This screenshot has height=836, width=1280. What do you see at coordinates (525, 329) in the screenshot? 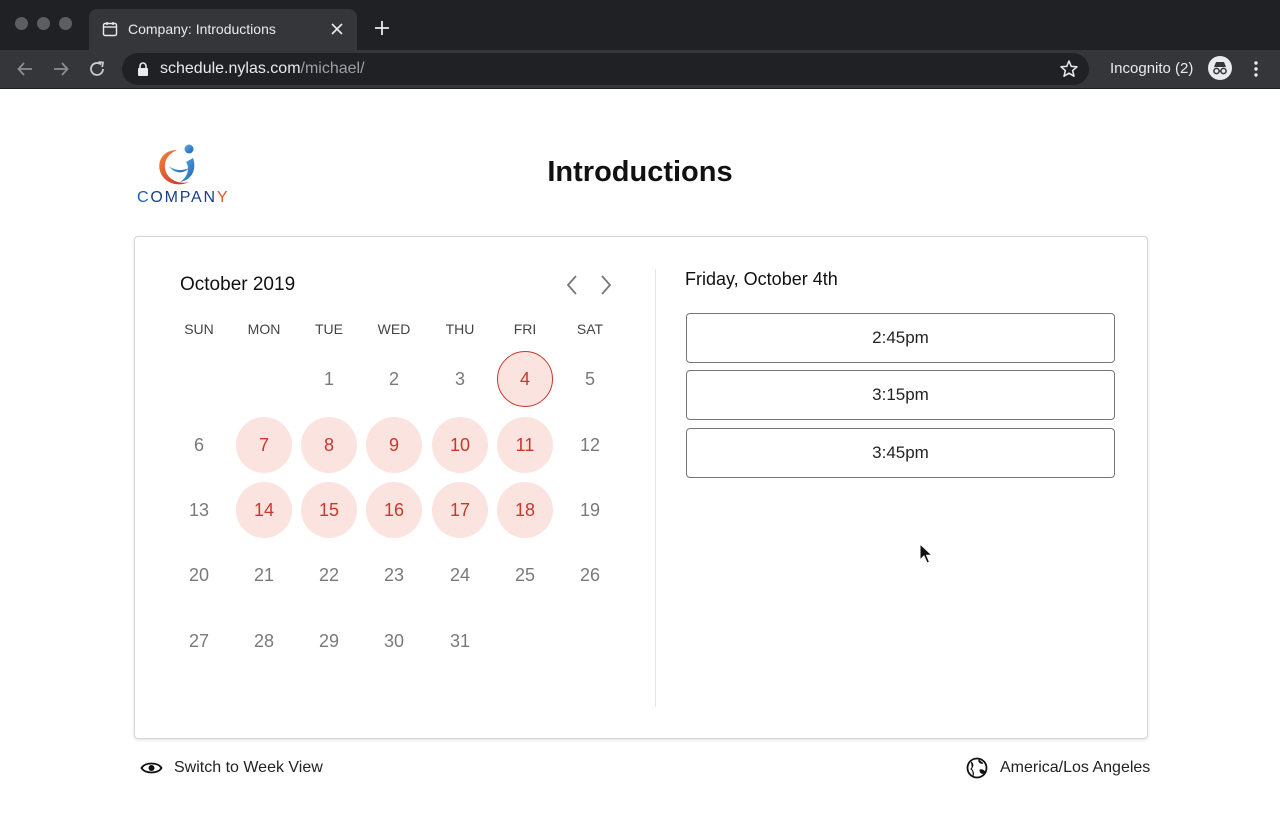
I see `weekday-fri: FRI` at bounding box center [525, 329].